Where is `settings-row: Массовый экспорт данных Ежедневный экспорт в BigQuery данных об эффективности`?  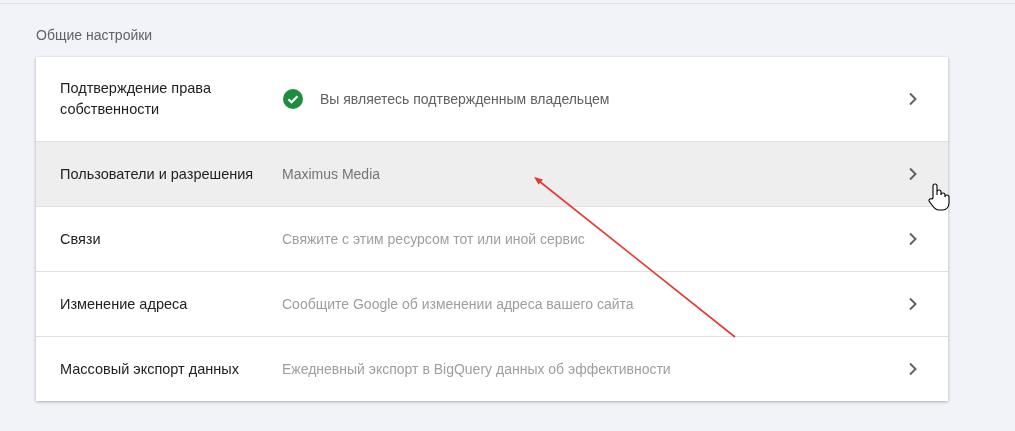 settings-row: Массовый экспорт данных Ежедневный экспорт в BigQuery данных об эффективности is located at coordinates (492, 368).